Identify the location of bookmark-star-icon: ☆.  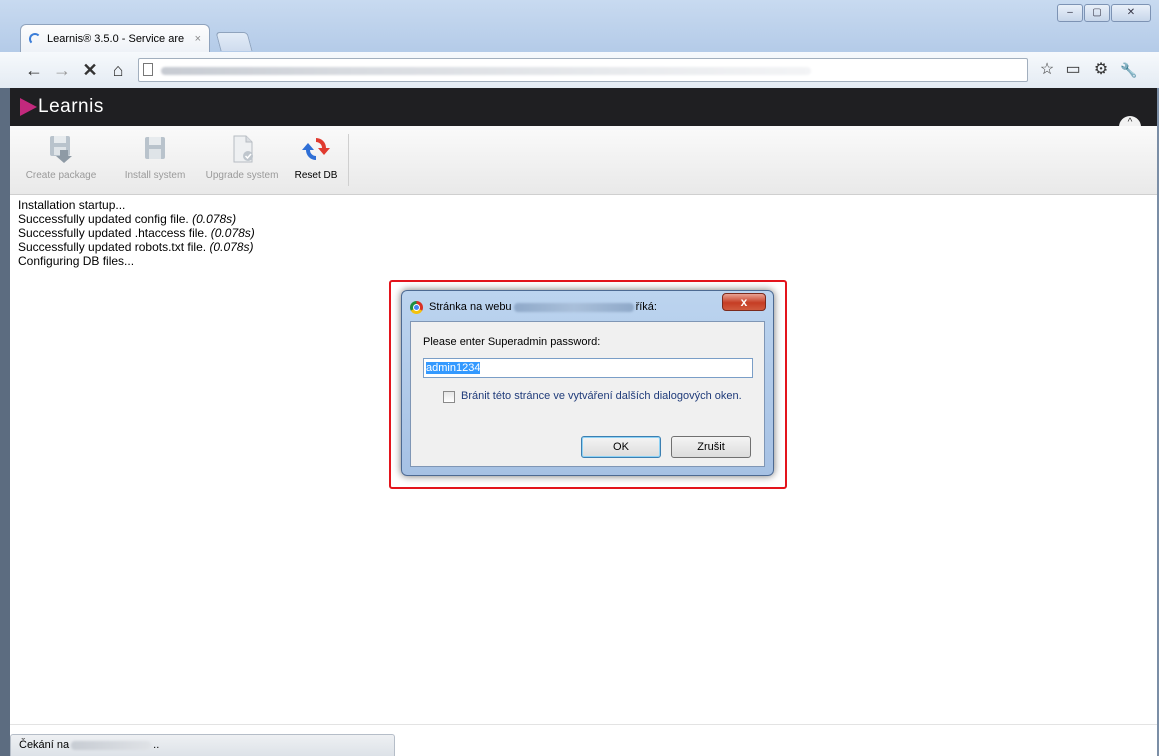
(1047, 70).